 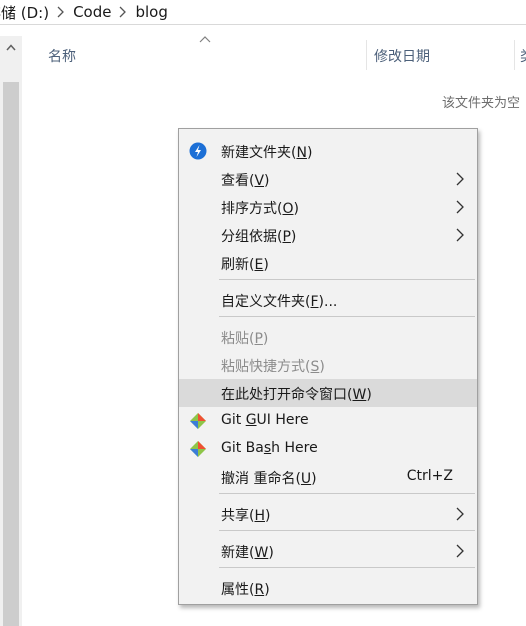 What do you see at coordinates (328, 588) in the screenshot?
I see `menu-item-properties: 属性(R)` at bounding box center [328, 588].